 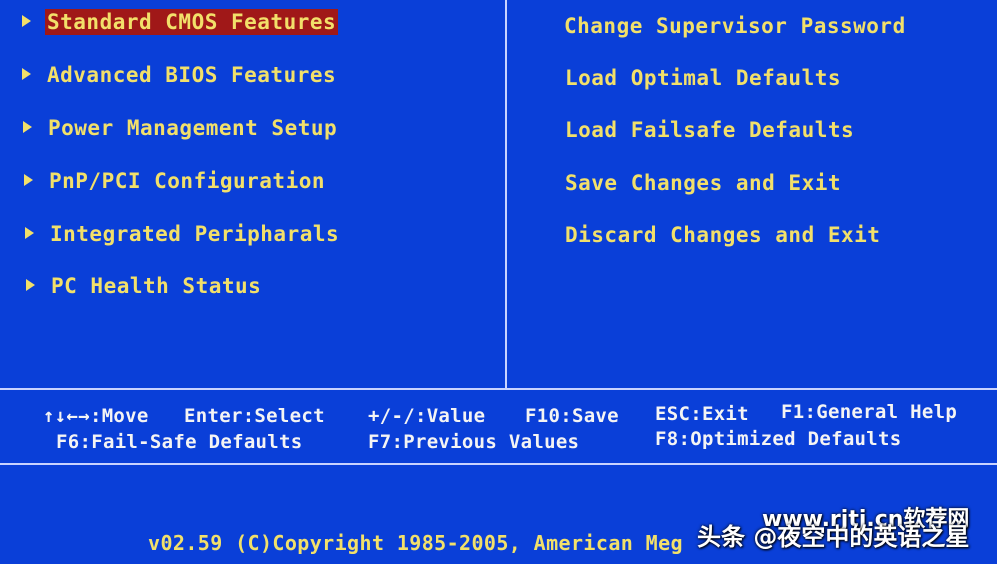 I want to click on menu-item-advanced-bios: Advanced BIOS Features, so click(x=180, y=75).